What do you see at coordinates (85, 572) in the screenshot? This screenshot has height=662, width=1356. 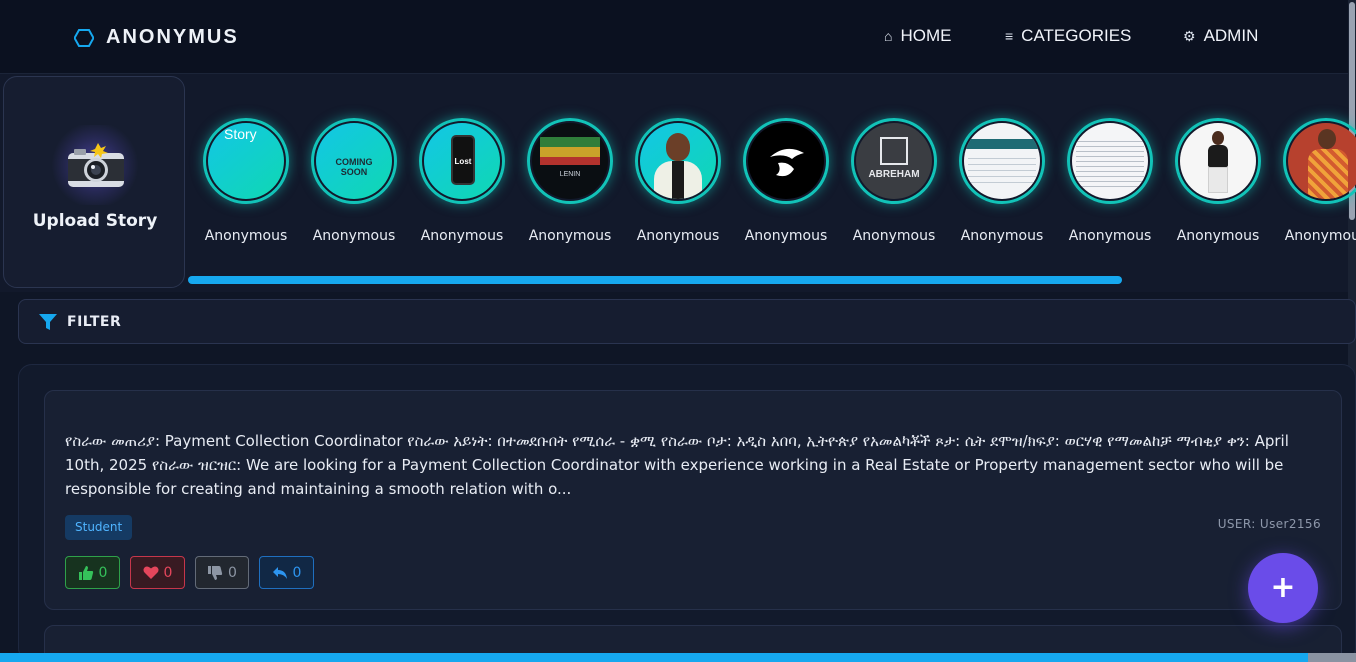 I see `thumbs-up-icon` at bounding box center [85, 572].